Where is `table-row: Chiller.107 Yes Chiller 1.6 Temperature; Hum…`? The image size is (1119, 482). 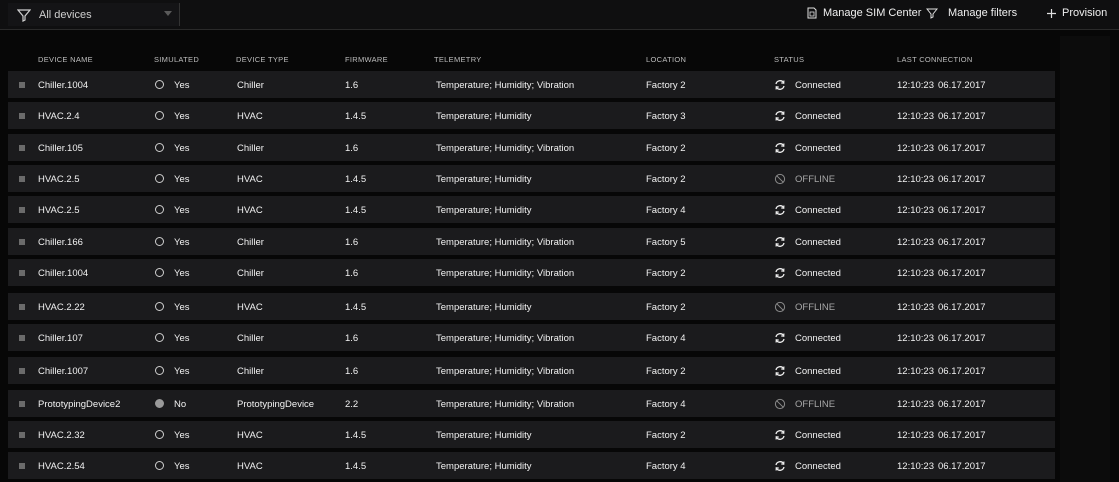 table-row: Chiller.107 Yes Chiller 1.6 Temperature; Hum… is located at coordinates (531, 337).